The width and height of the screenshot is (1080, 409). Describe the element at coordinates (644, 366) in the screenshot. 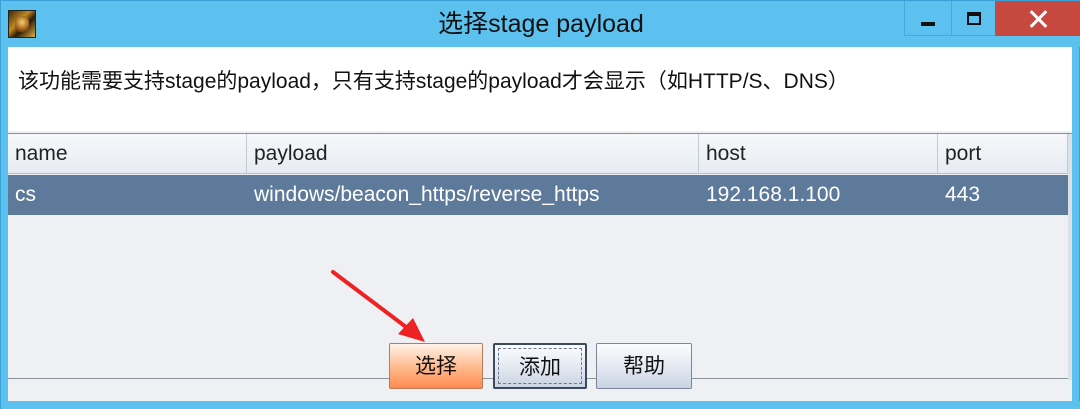

I see `help-button: 帮助` at that location.